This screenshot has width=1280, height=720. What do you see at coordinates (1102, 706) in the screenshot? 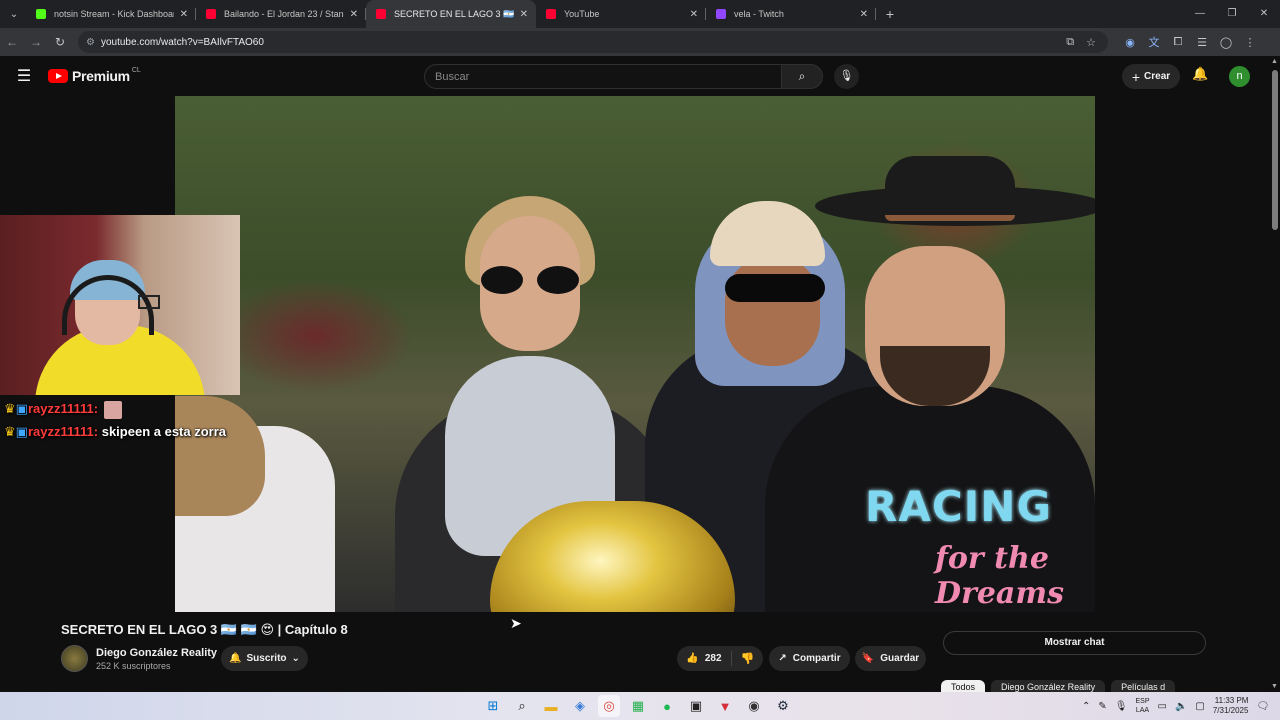
I see `tray-app-icon: ✎` at bounding box center [1102, 706].